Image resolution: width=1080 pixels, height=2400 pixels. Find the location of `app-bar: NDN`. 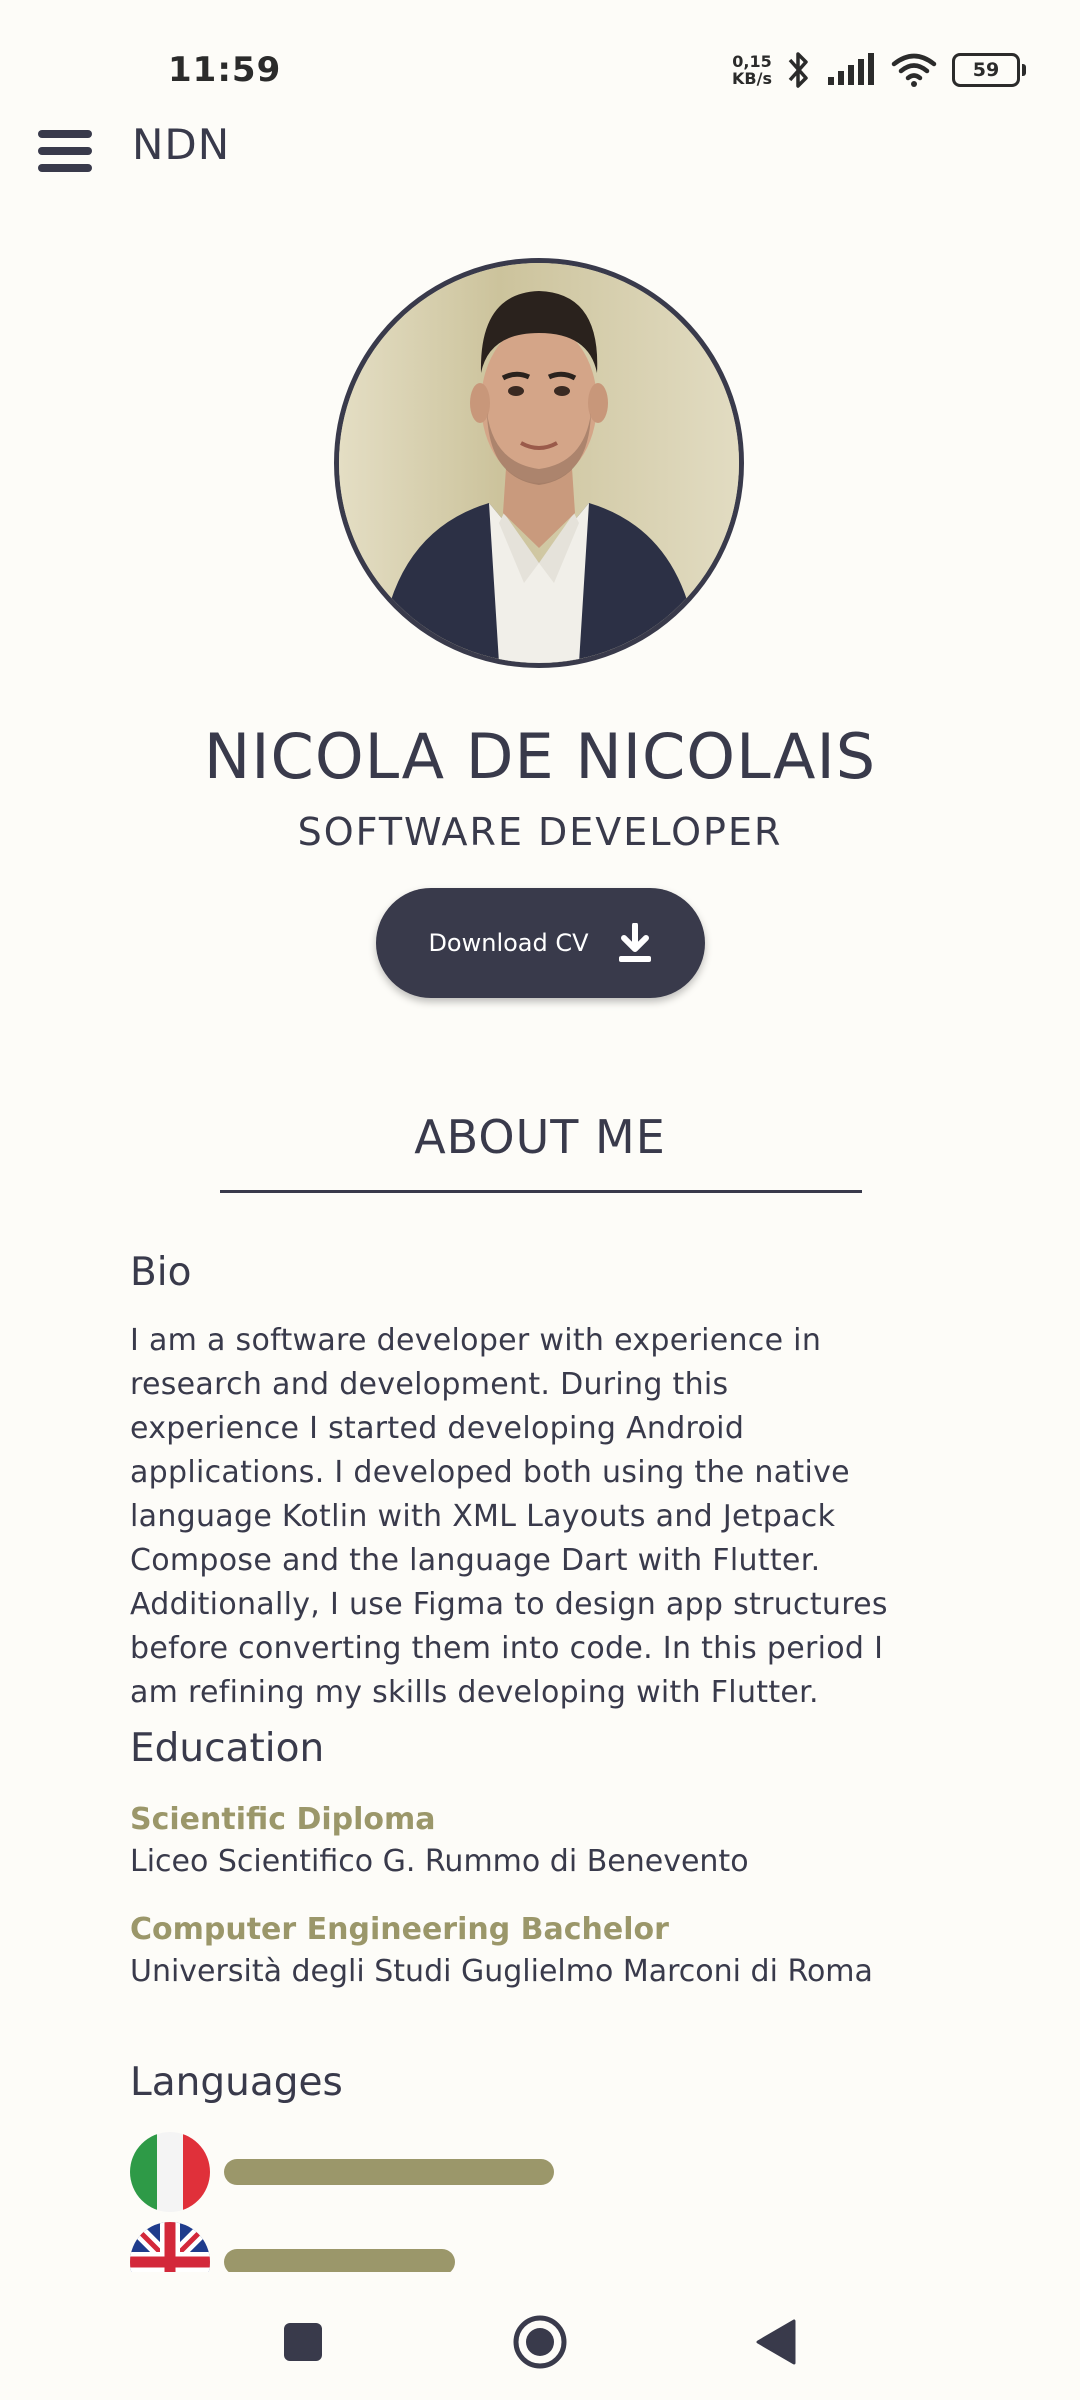

app-bar: NDN is located at coordinates (540, 150).